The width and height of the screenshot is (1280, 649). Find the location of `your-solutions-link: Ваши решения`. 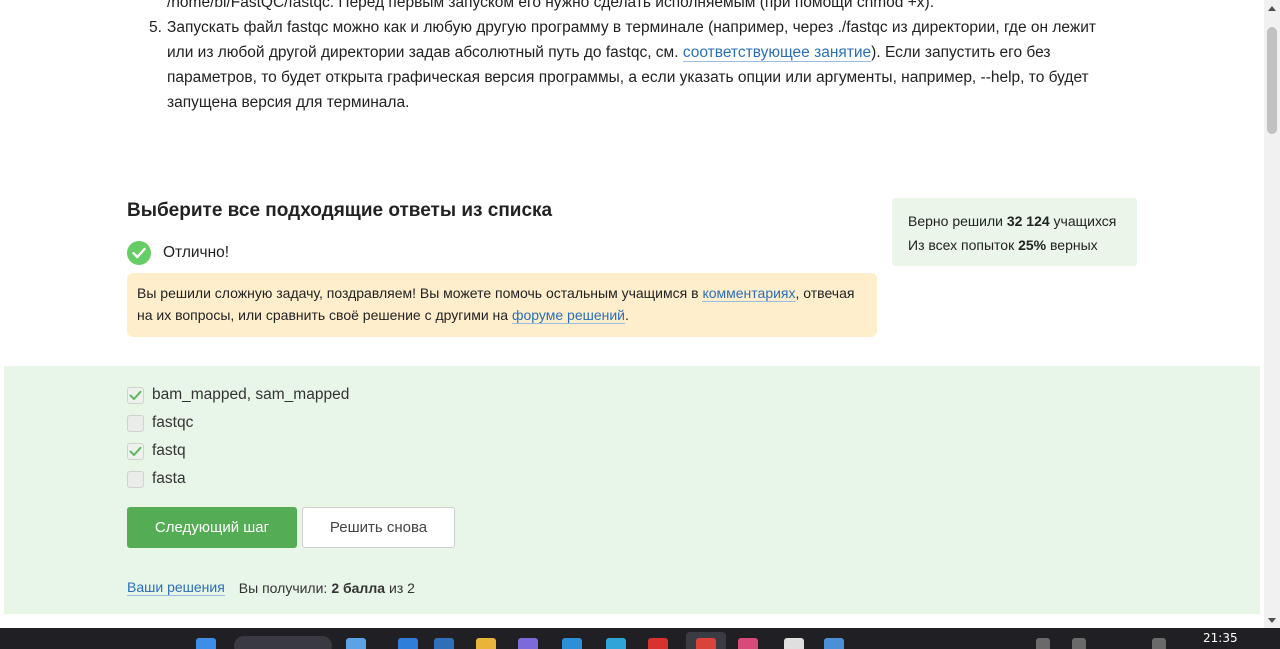

your-solutions-link: Ваши решения is located at coordinates (176, 587).